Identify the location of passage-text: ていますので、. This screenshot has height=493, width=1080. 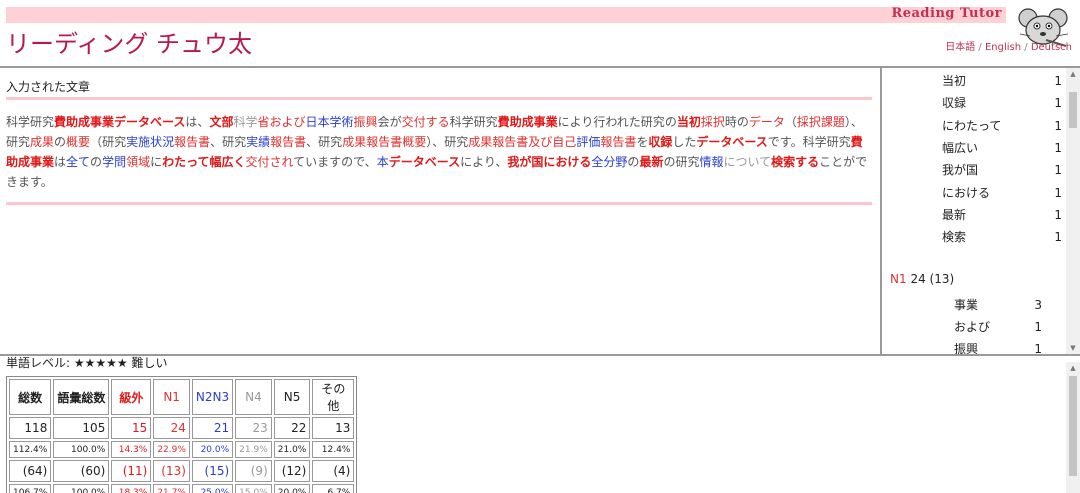
(335, 162).